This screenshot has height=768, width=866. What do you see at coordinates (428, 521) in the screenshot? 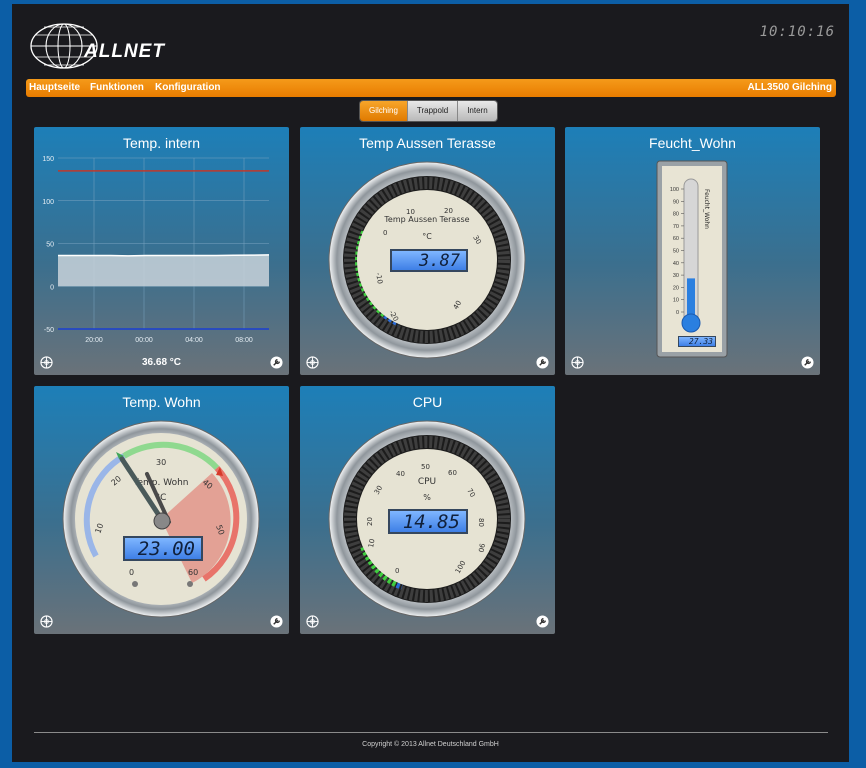
I see `lcd-display: 14.85` at bounding box center [428, 521].